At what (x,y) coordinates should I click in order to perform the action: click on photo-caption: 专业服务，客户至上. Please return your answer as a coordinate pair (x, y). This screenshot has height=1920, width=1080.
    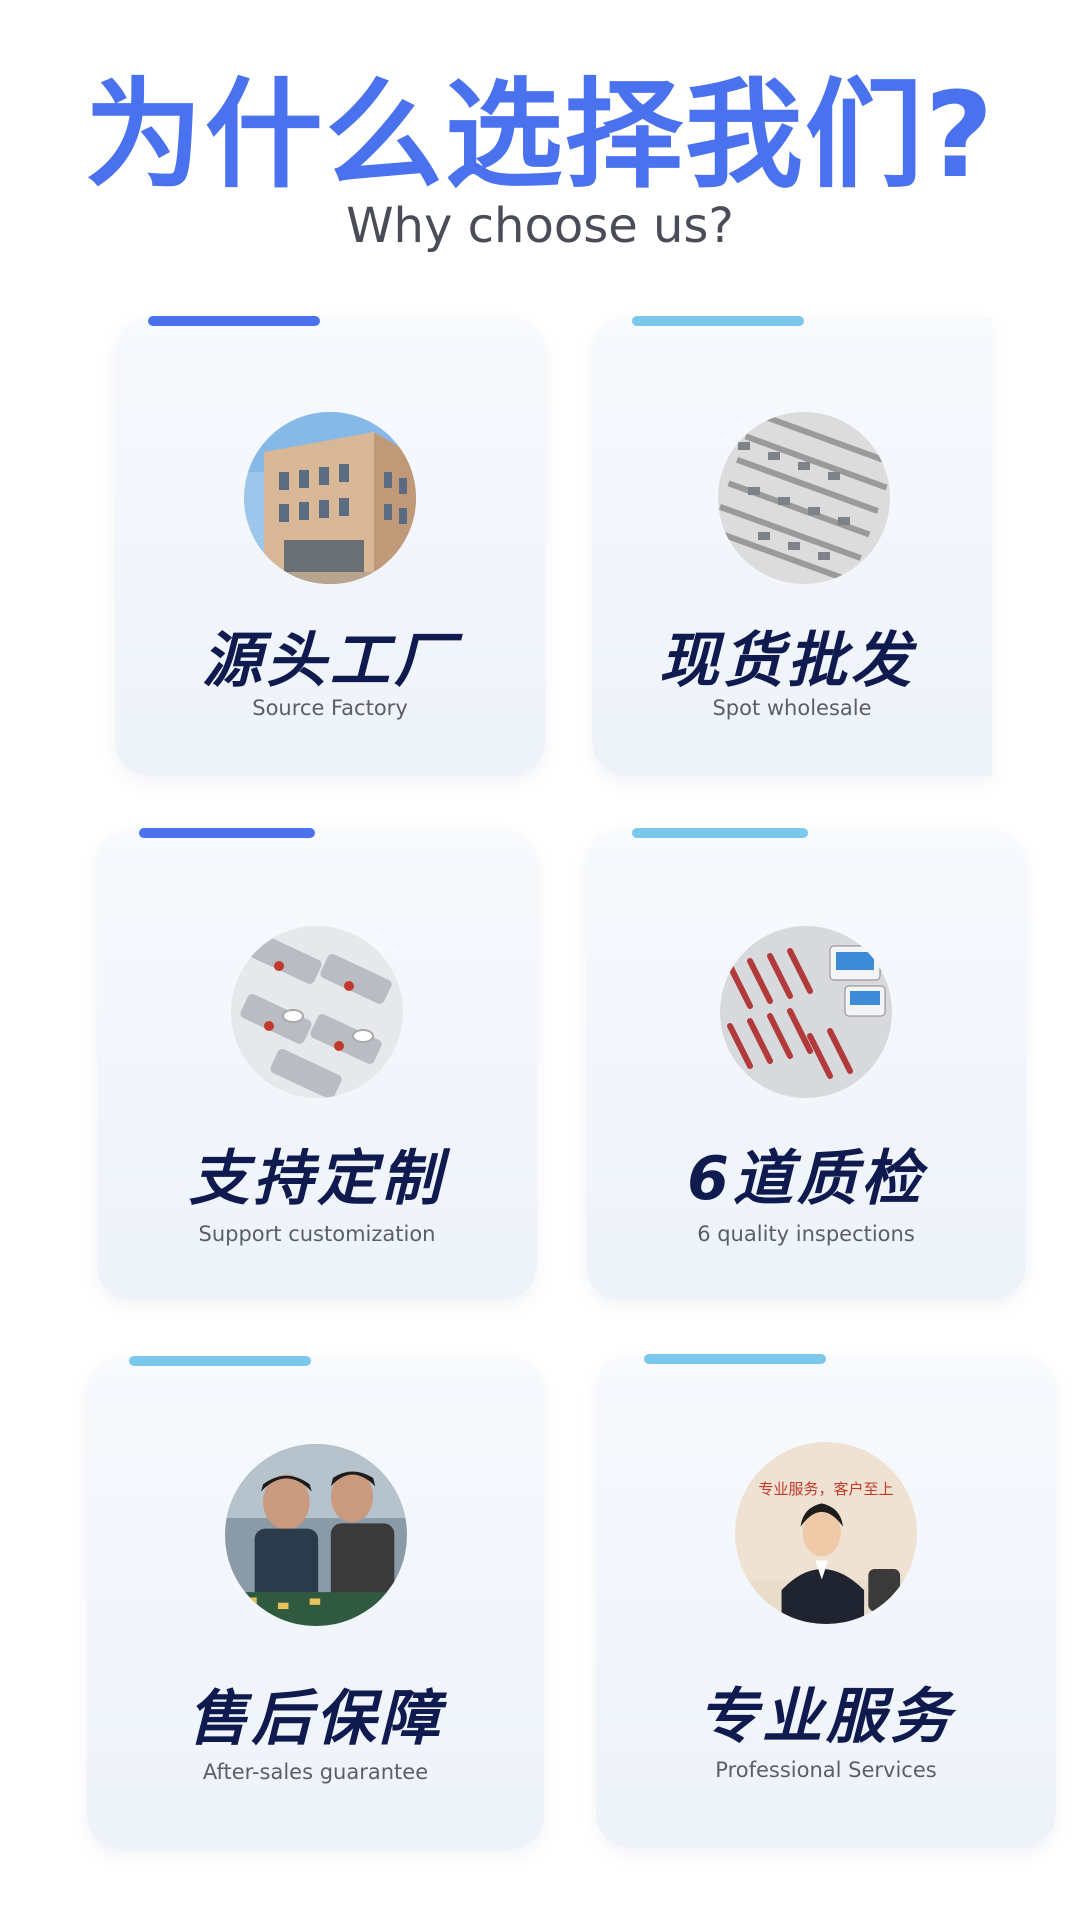
    Looking at the image, I should click on (826, 1489).